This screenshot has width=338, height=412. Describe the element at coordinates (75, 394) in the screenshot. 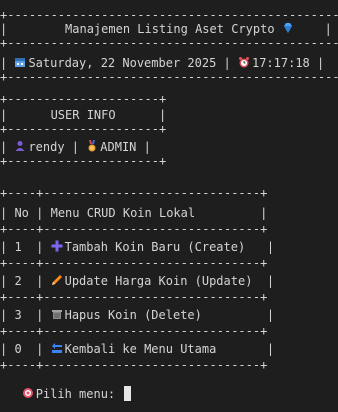

I see `prompt-label: Pilih menu:` at that location.